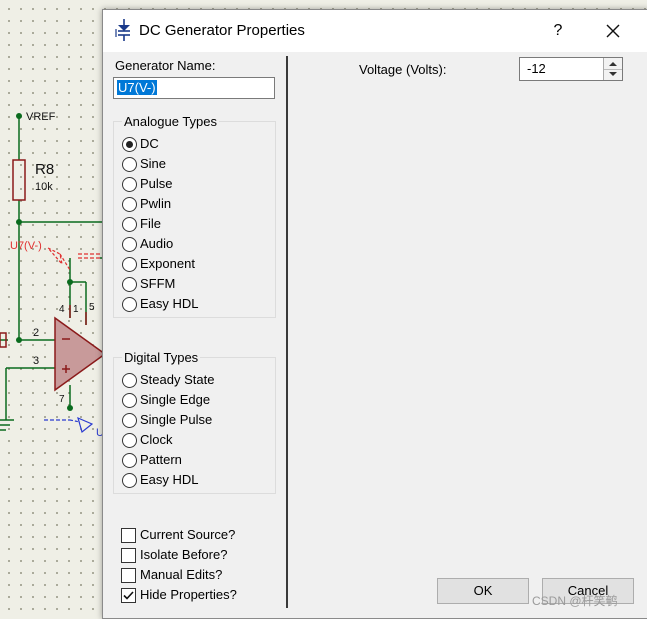 Image resolution: width=647 pixels, height=619 pixels. Describe the element at coordinates (129, 480) in the screenshot. I see `radio-easy-hdl-digital-indicator` at that location.